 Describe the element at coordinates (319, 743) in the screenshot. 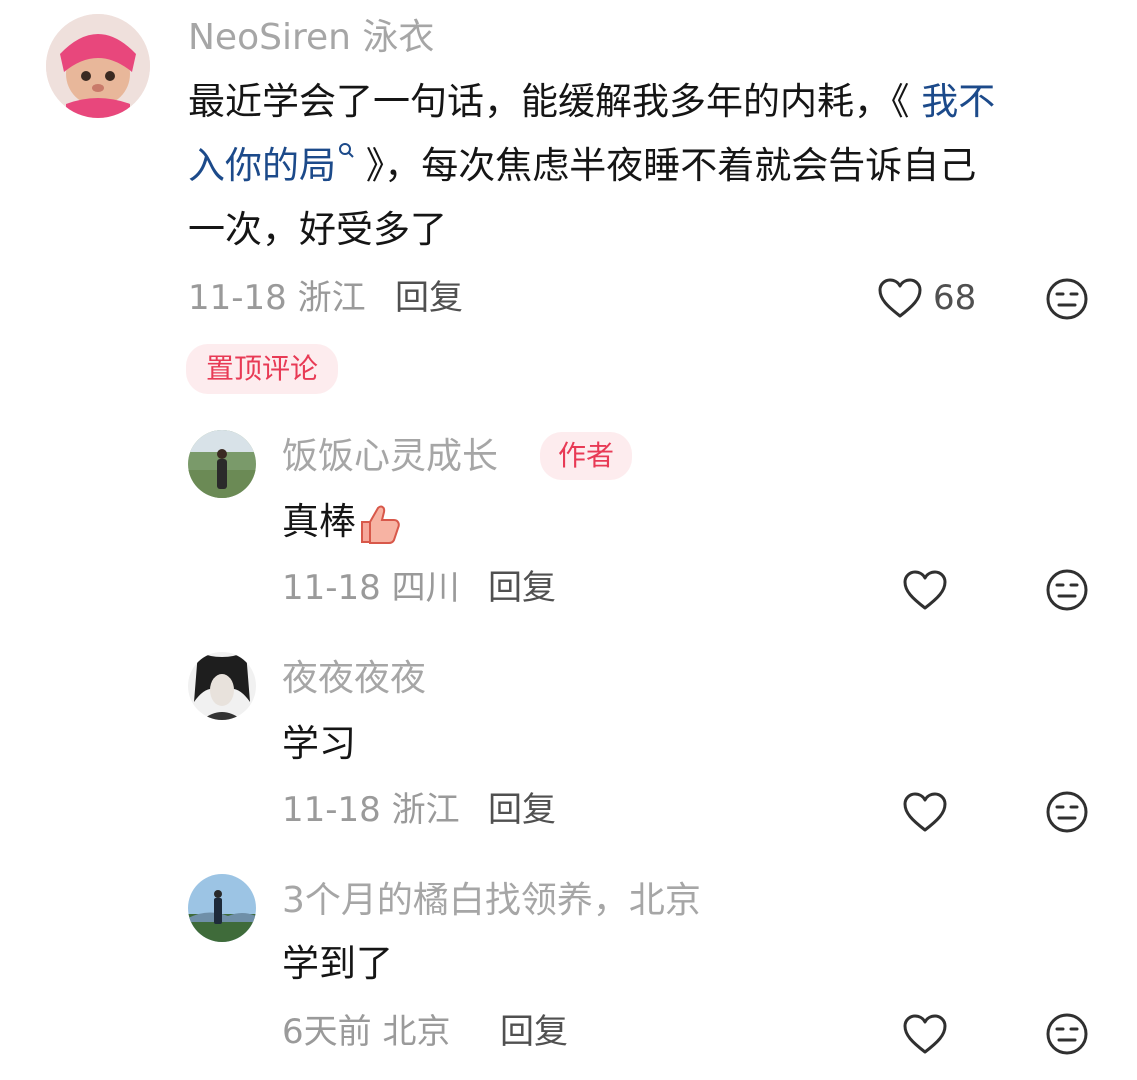

I see `reply-body: 学习` at that location.